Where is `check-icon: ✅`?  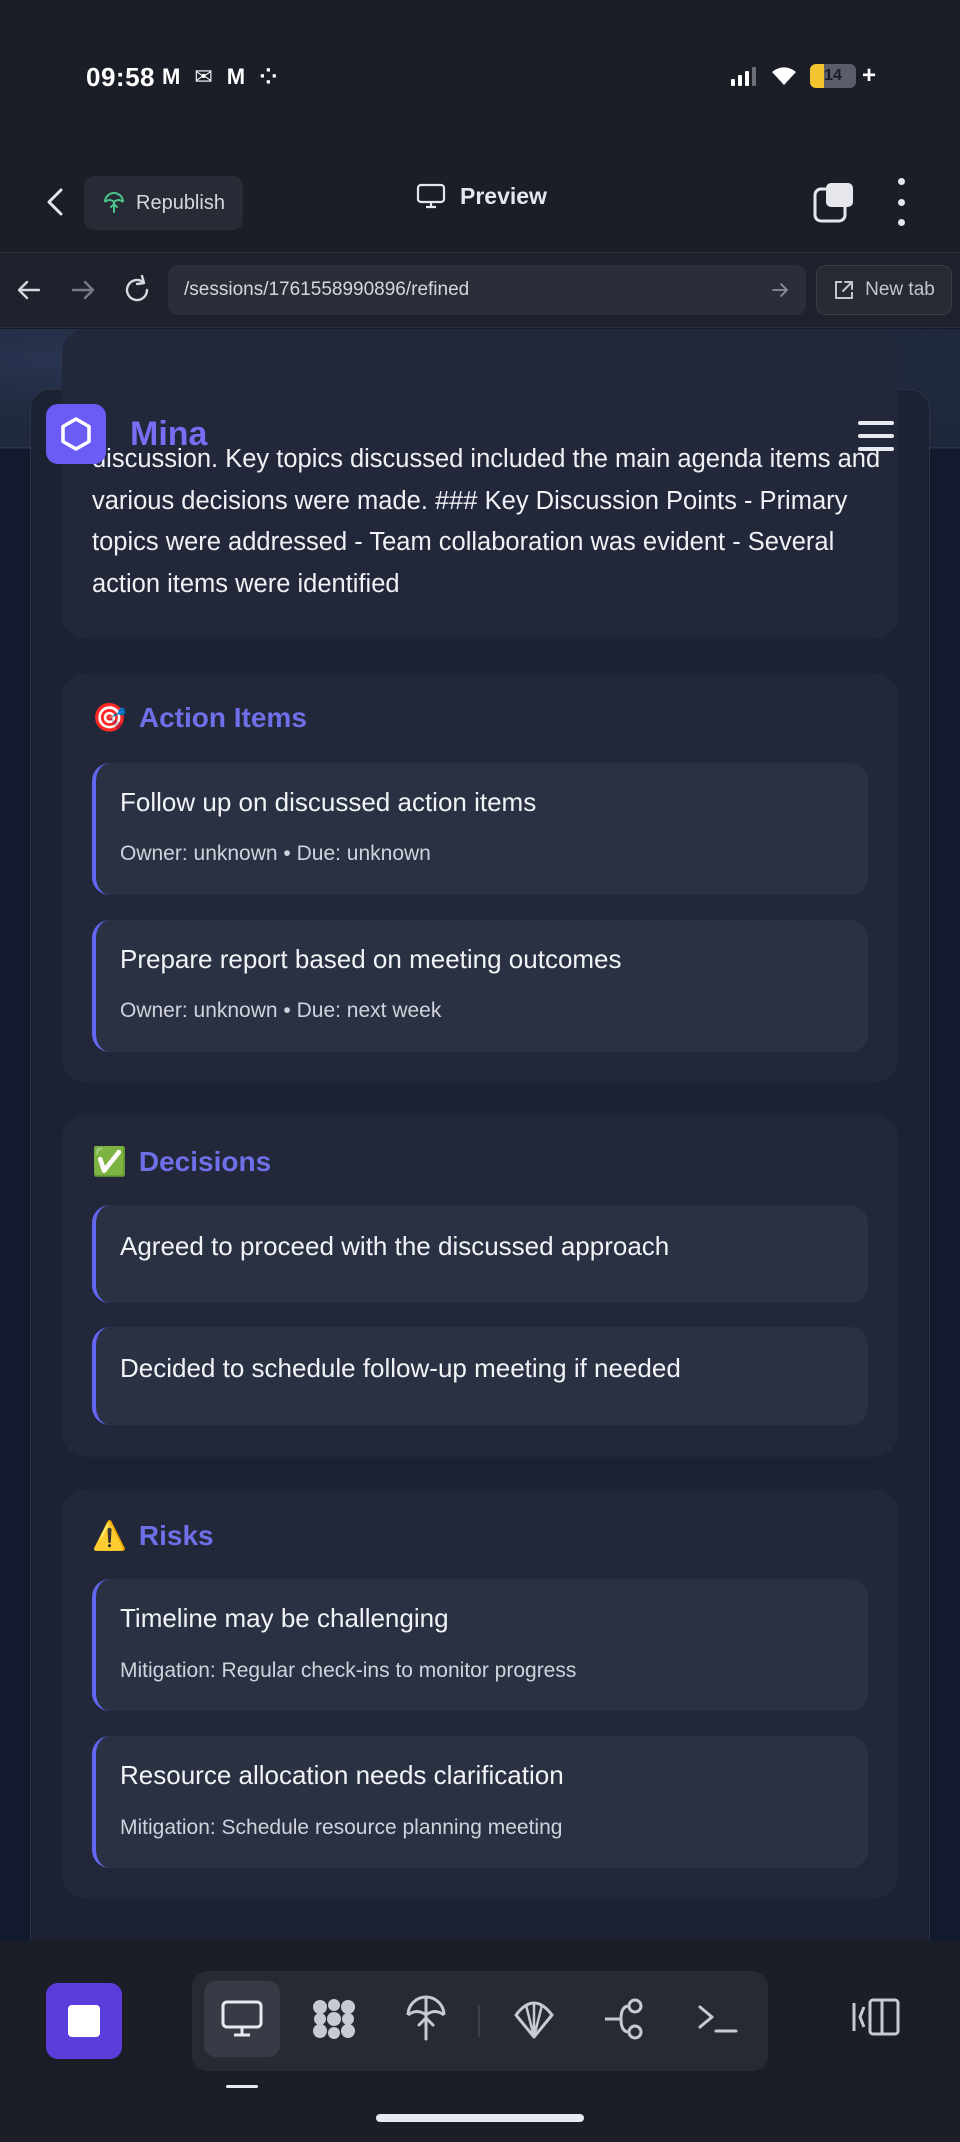
check-icon: ✅ is located at coordinates (109, 1161).